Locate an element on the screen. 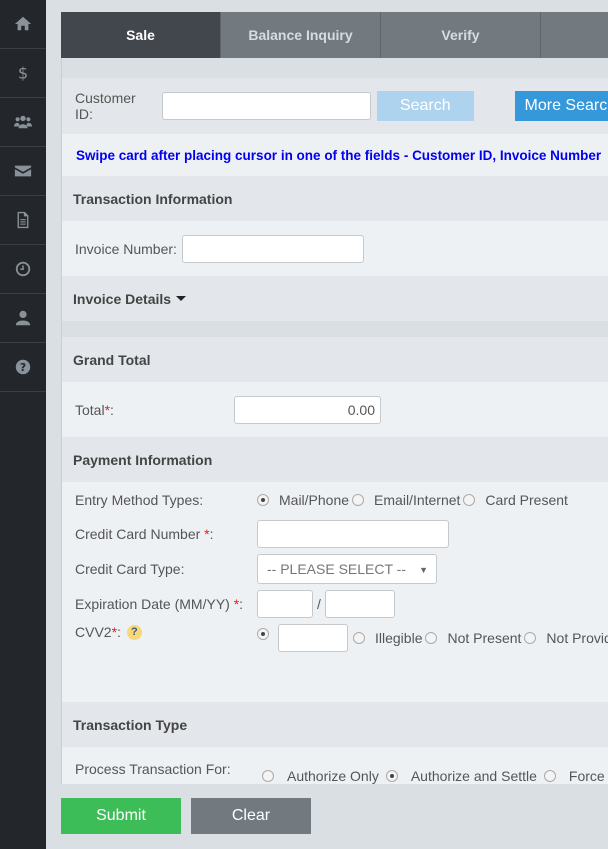 The width and height of the screenshot is (608, 849). transaction-type-heading: Transaction Type is located at coordinates (335, 724).